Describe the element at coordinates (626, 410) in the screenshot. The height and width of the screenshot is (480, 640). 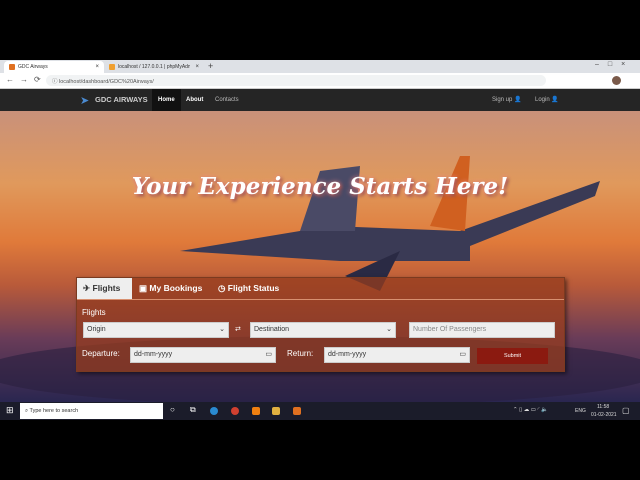
I see `notifications-icon: ▢` at that location.